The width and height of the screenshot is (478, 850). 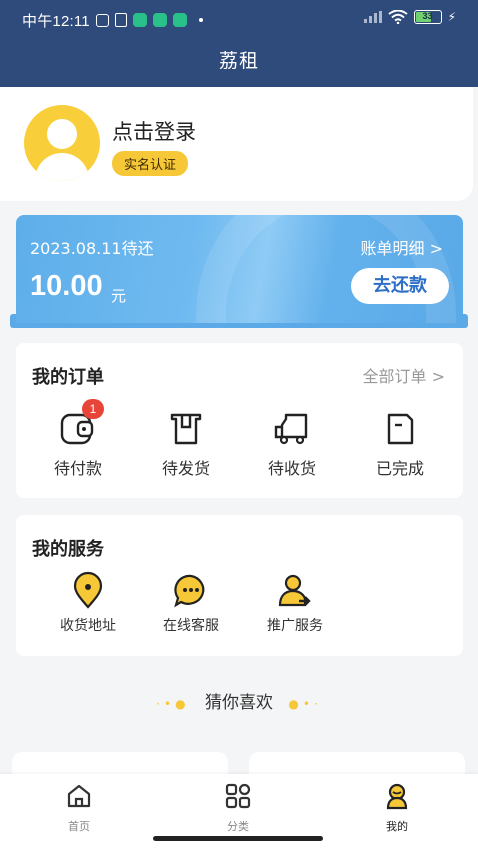 I want to click on grid-icon, so click(x=238, y=796).